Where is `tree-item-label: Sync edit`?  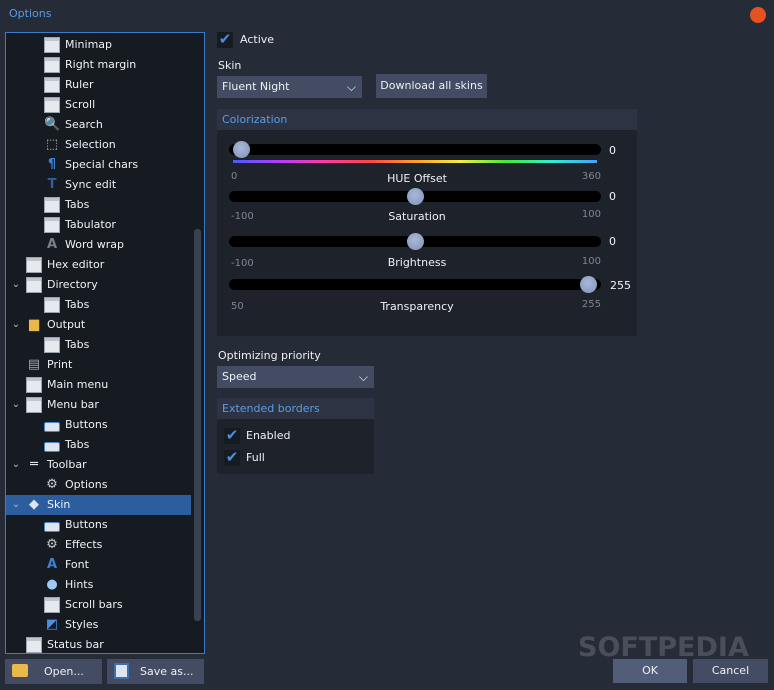
tree-item-label: Sync edit is located at coordinates (91, 184).